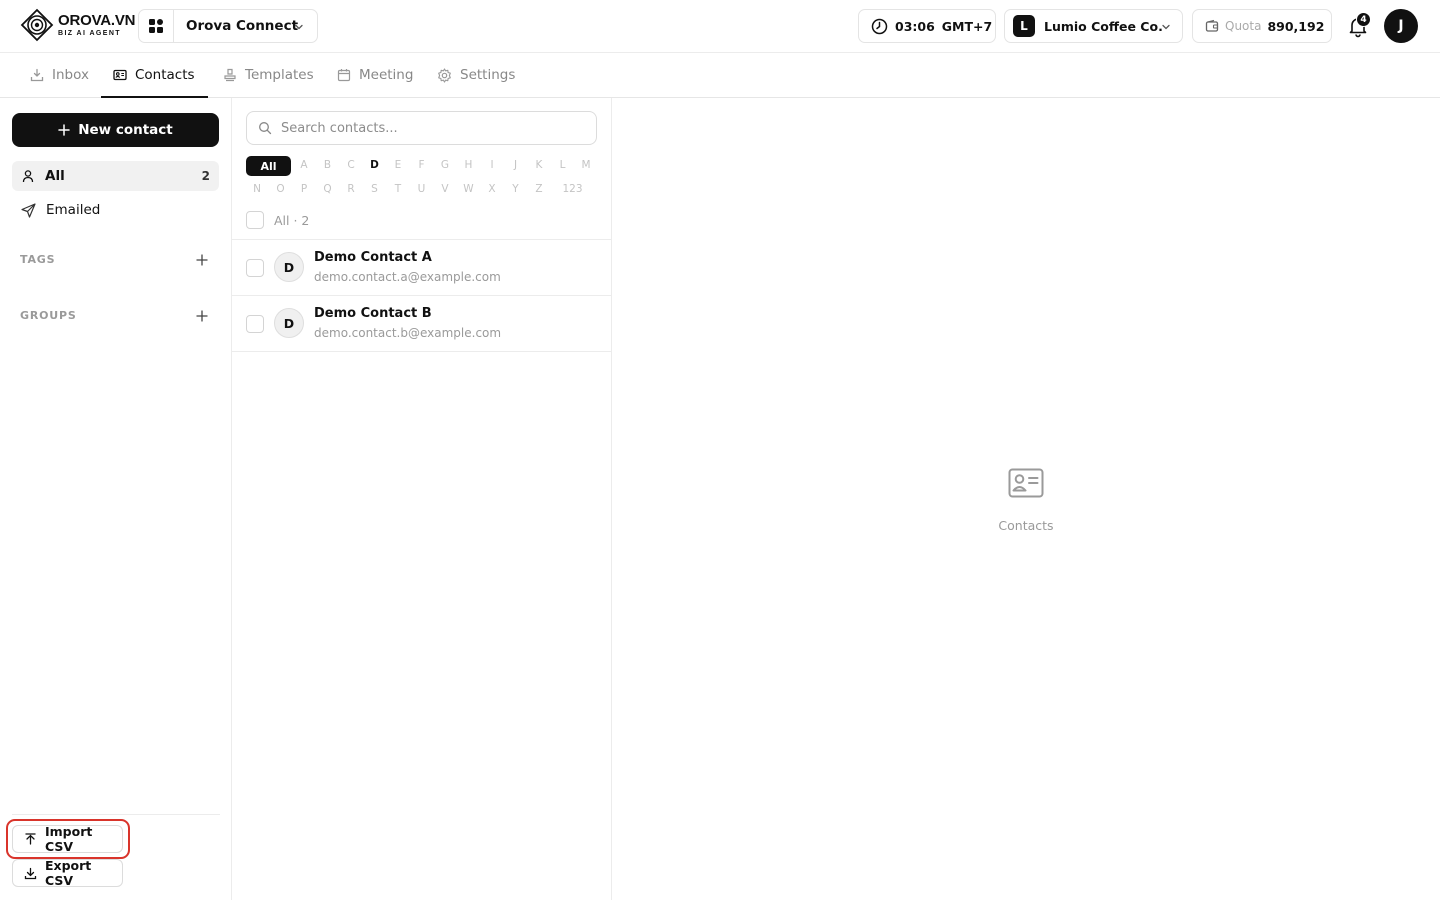  Describe the element at coordinates (38, 259) in the screenshot. I see `tags-section-label: TAGS` at that location.